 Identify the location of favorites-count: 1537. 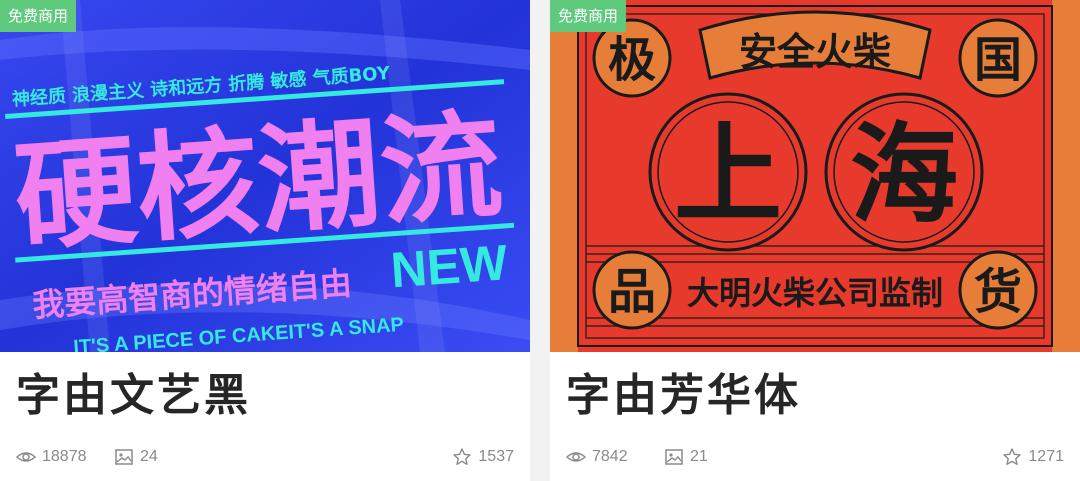
(496, 456).